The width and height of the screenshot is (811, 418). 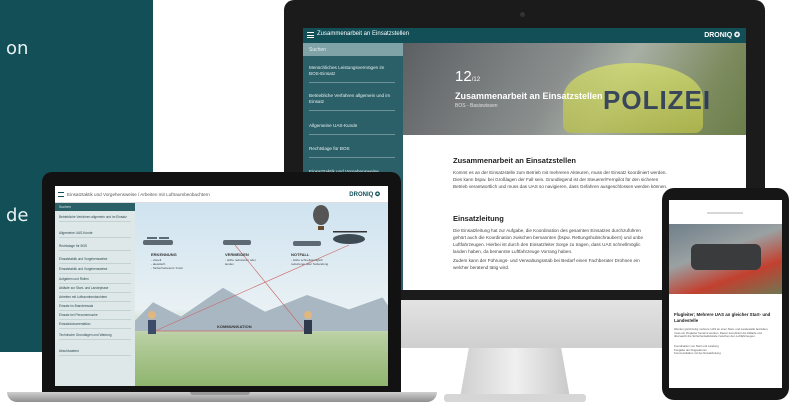 What do you see at coordinates (522, 14) in the screenshot?
I see `camera-icon` at bounding box center [522, 14].